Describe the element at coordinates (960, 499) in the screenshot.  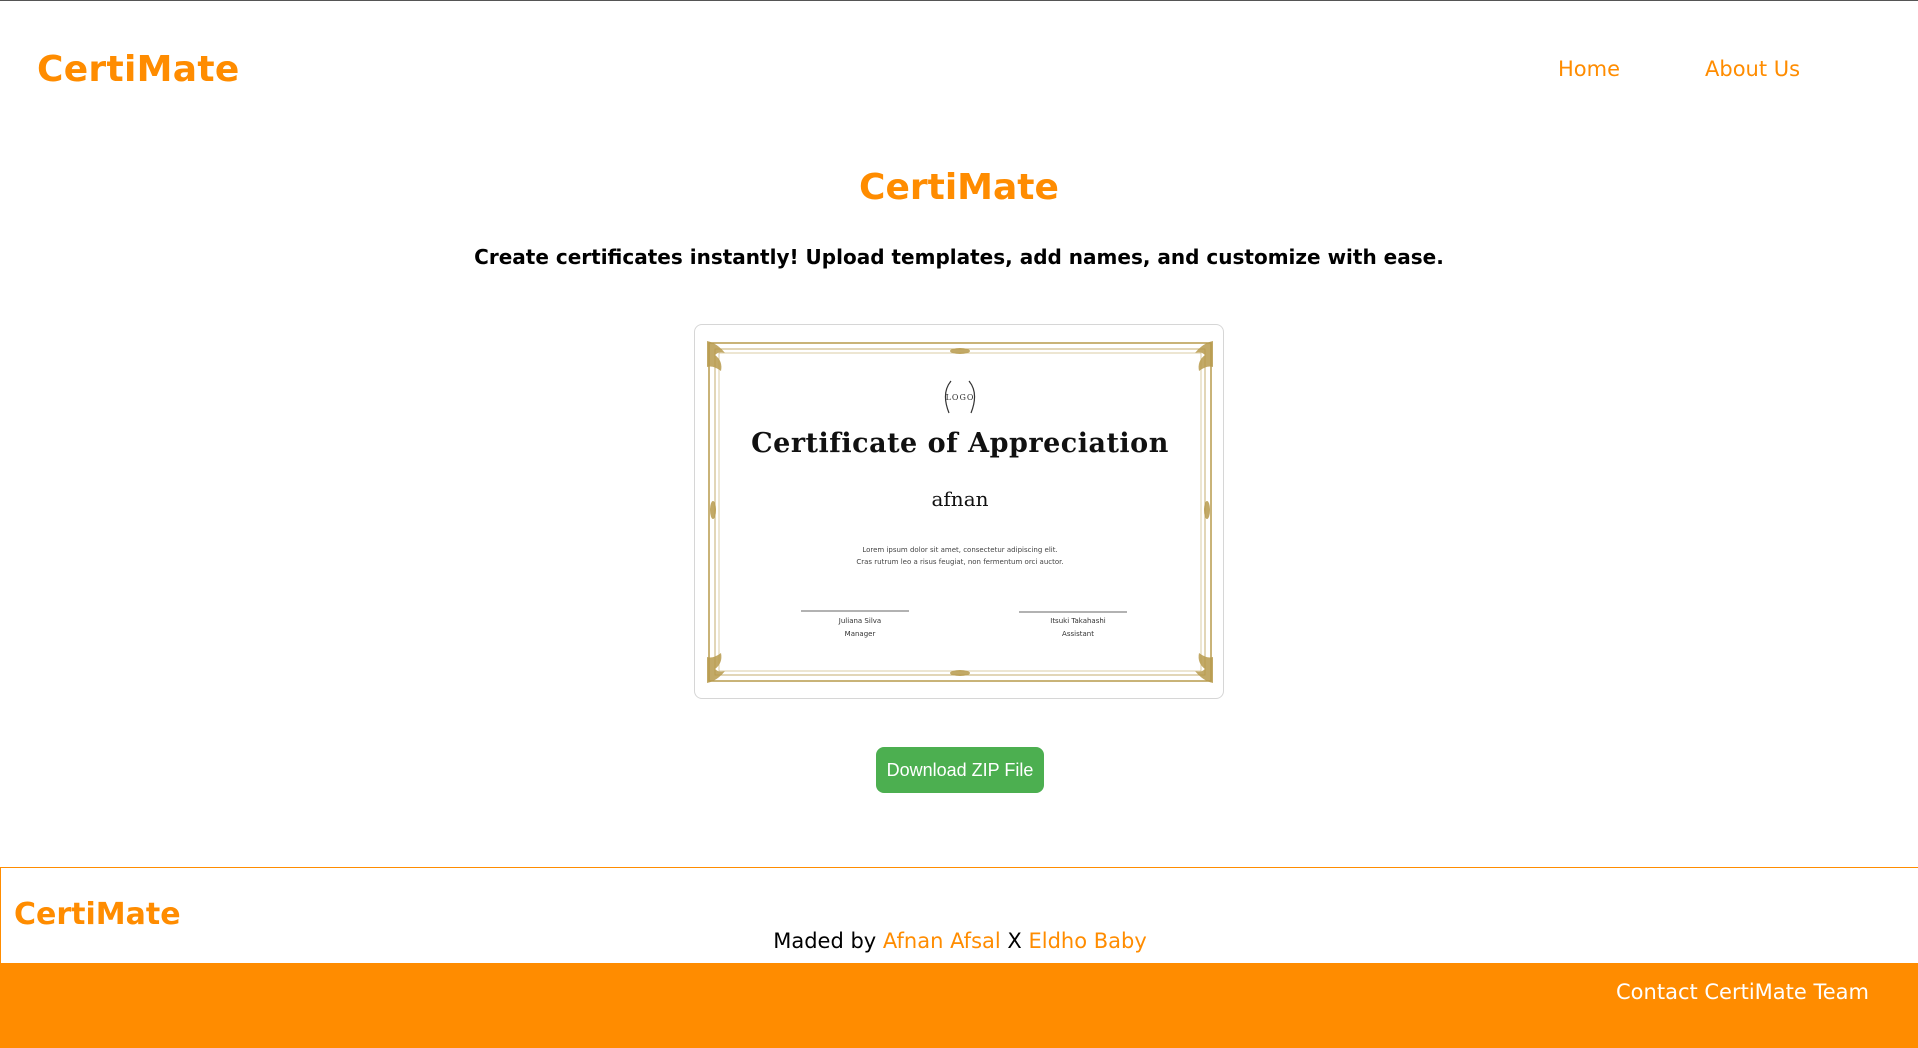
I see `certificate-recipient-name: afnan` at that location.